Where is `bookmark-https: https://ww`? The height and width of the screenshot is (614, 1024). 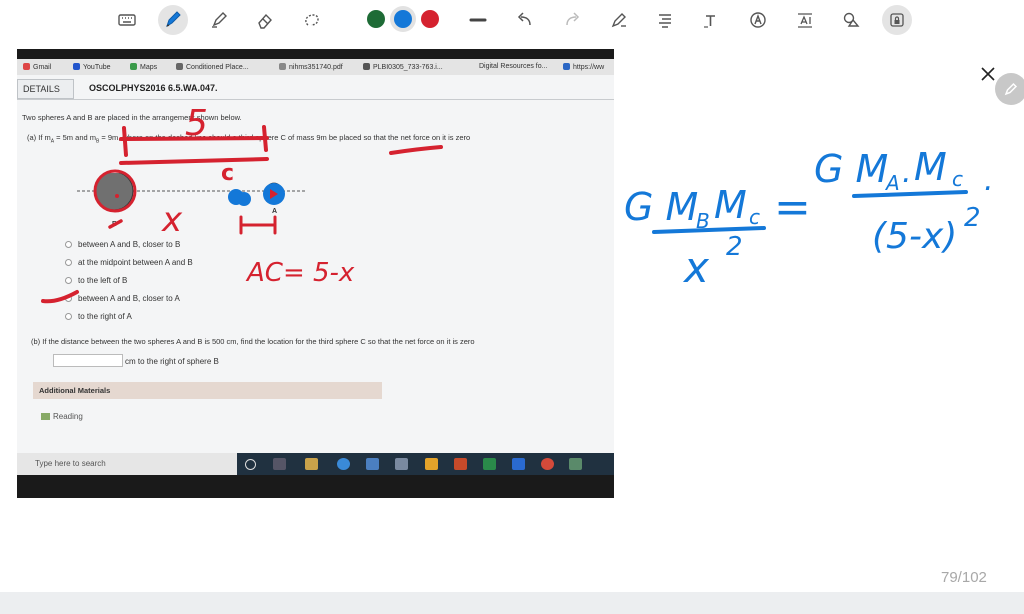 bookmark-https: https://ww is located at coordinates (583, 67).